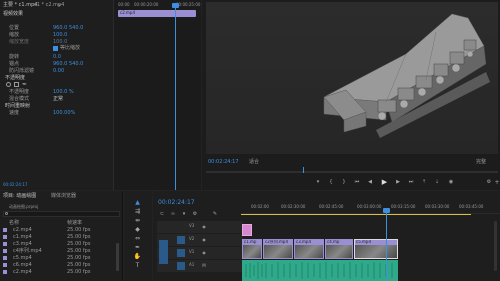 The image size is (500, 281). Describe the element at coordinates (19, 92) in the screenshot. I see `opacity-label: 不透明度` at that location.